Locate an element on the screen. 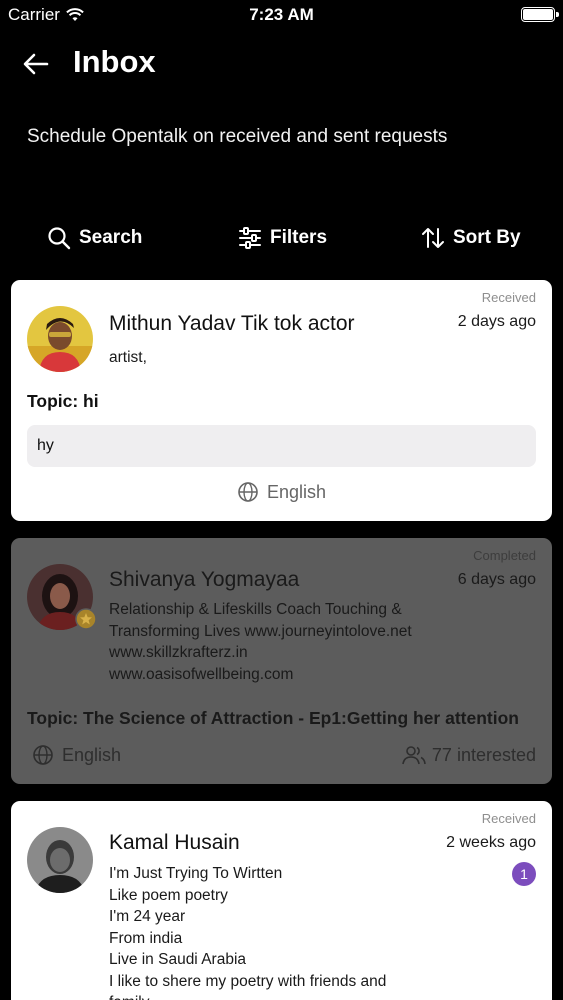 The width and height of the screenshot is (563, 1000). user-name: Shivanya Yogmayaa is located at coordinates (204, 579).